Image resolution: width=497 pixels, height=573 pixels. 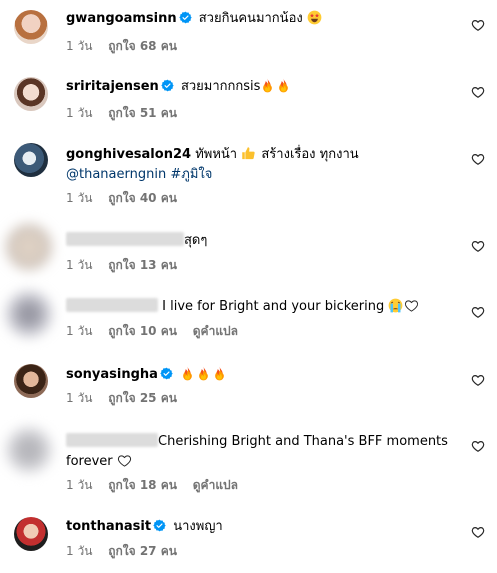 What do you see at coordinates (128, 154) in the screenshot?
I see `comment-username: gonghivesalon24` at bounding box center [128, 154].